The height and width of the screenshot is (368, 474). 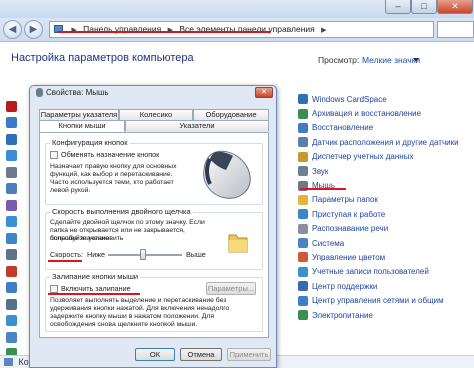 I want to click on control-panel-item-label: Центр поддержки, so click(x=345, y=286).